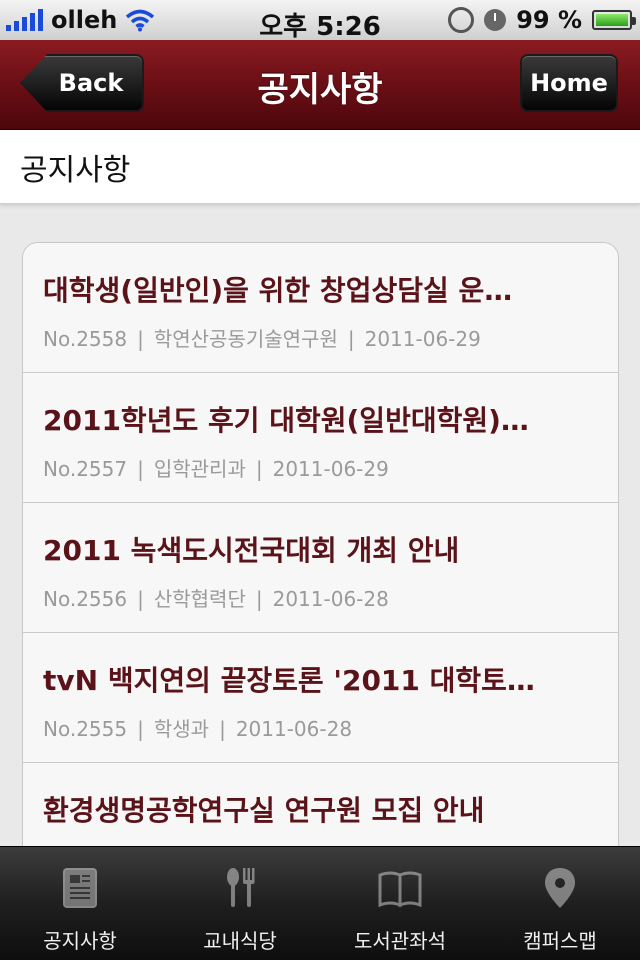 Image resolution: width=640 pixels, height=960 pixels. I want to click on tab-library-seats: 도서관좌석, so click(400, 903).